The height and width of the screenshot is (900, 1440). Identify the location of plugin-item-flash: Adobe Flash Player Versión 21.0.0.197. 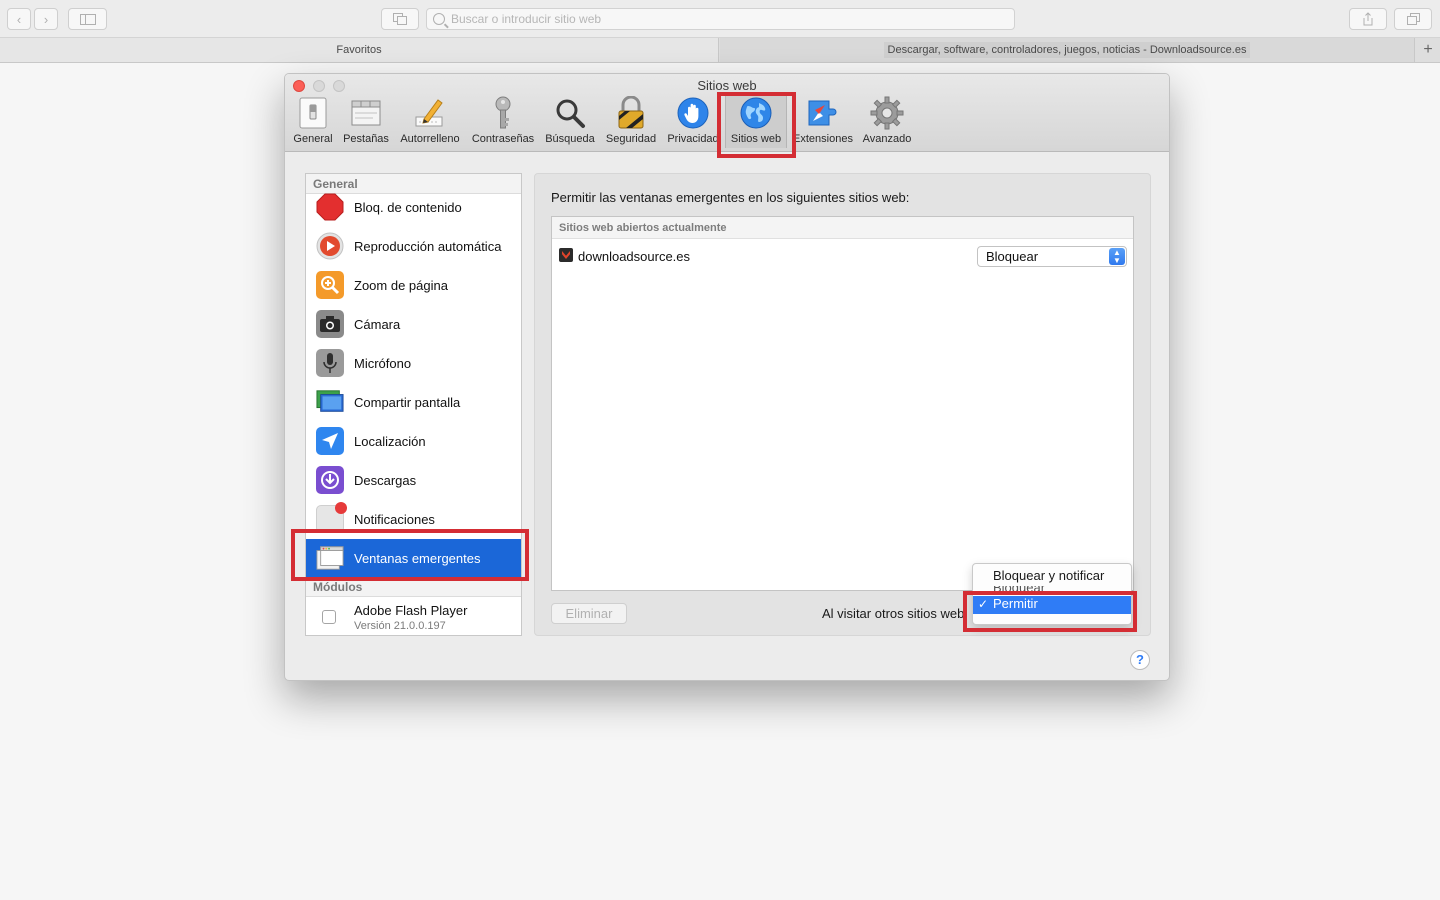
(413, 617).